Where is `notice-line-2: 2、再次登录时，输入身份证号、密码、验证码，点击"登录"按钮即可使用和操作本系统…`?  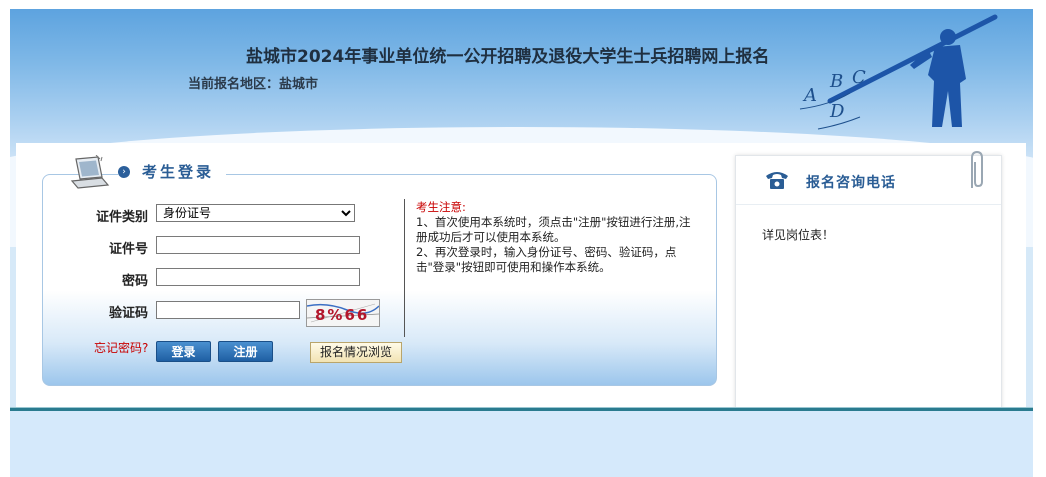
notice-line-2: 2、再次登录时，输入身份证号、密码、验证码，点击"登录"按钮即可使用和操作本系统… is located at coordinates (546, 259).